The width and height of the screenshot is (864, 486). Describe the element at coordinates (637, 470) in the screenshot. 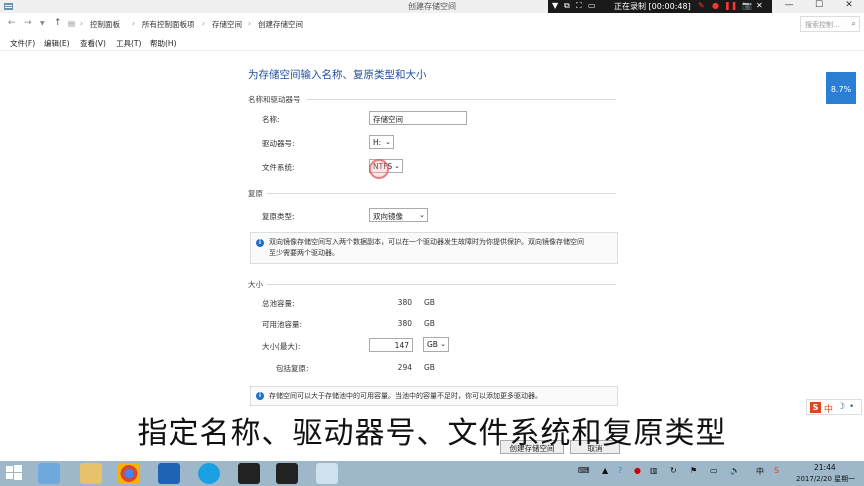

I see `record-tray-icon: ●` at that location.